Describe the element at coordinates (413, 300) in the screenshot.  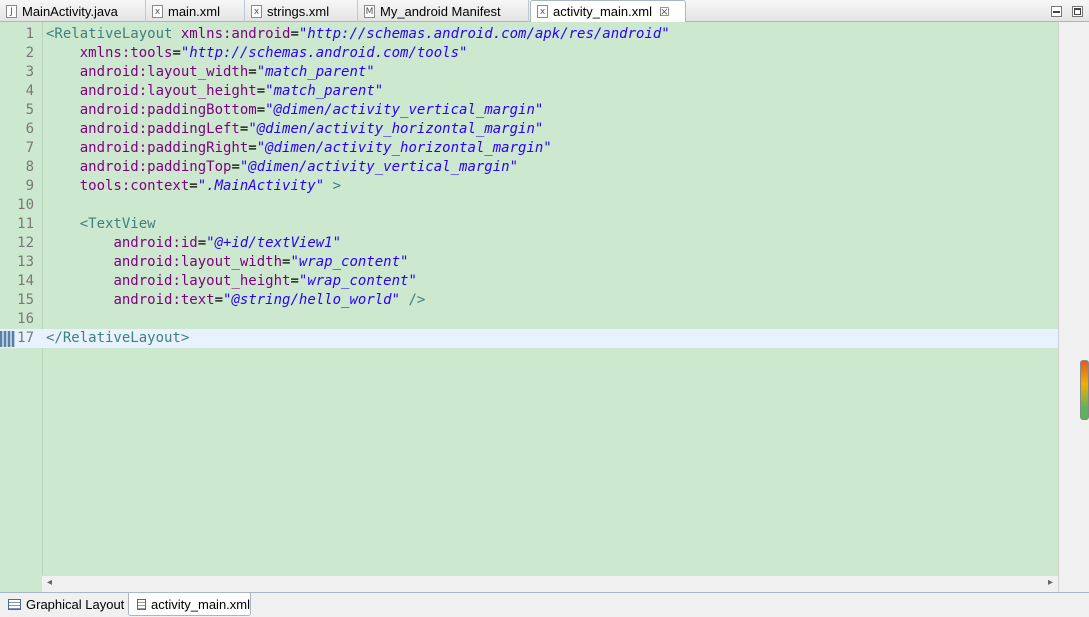
I see `xml-tag-token: />` at that location.